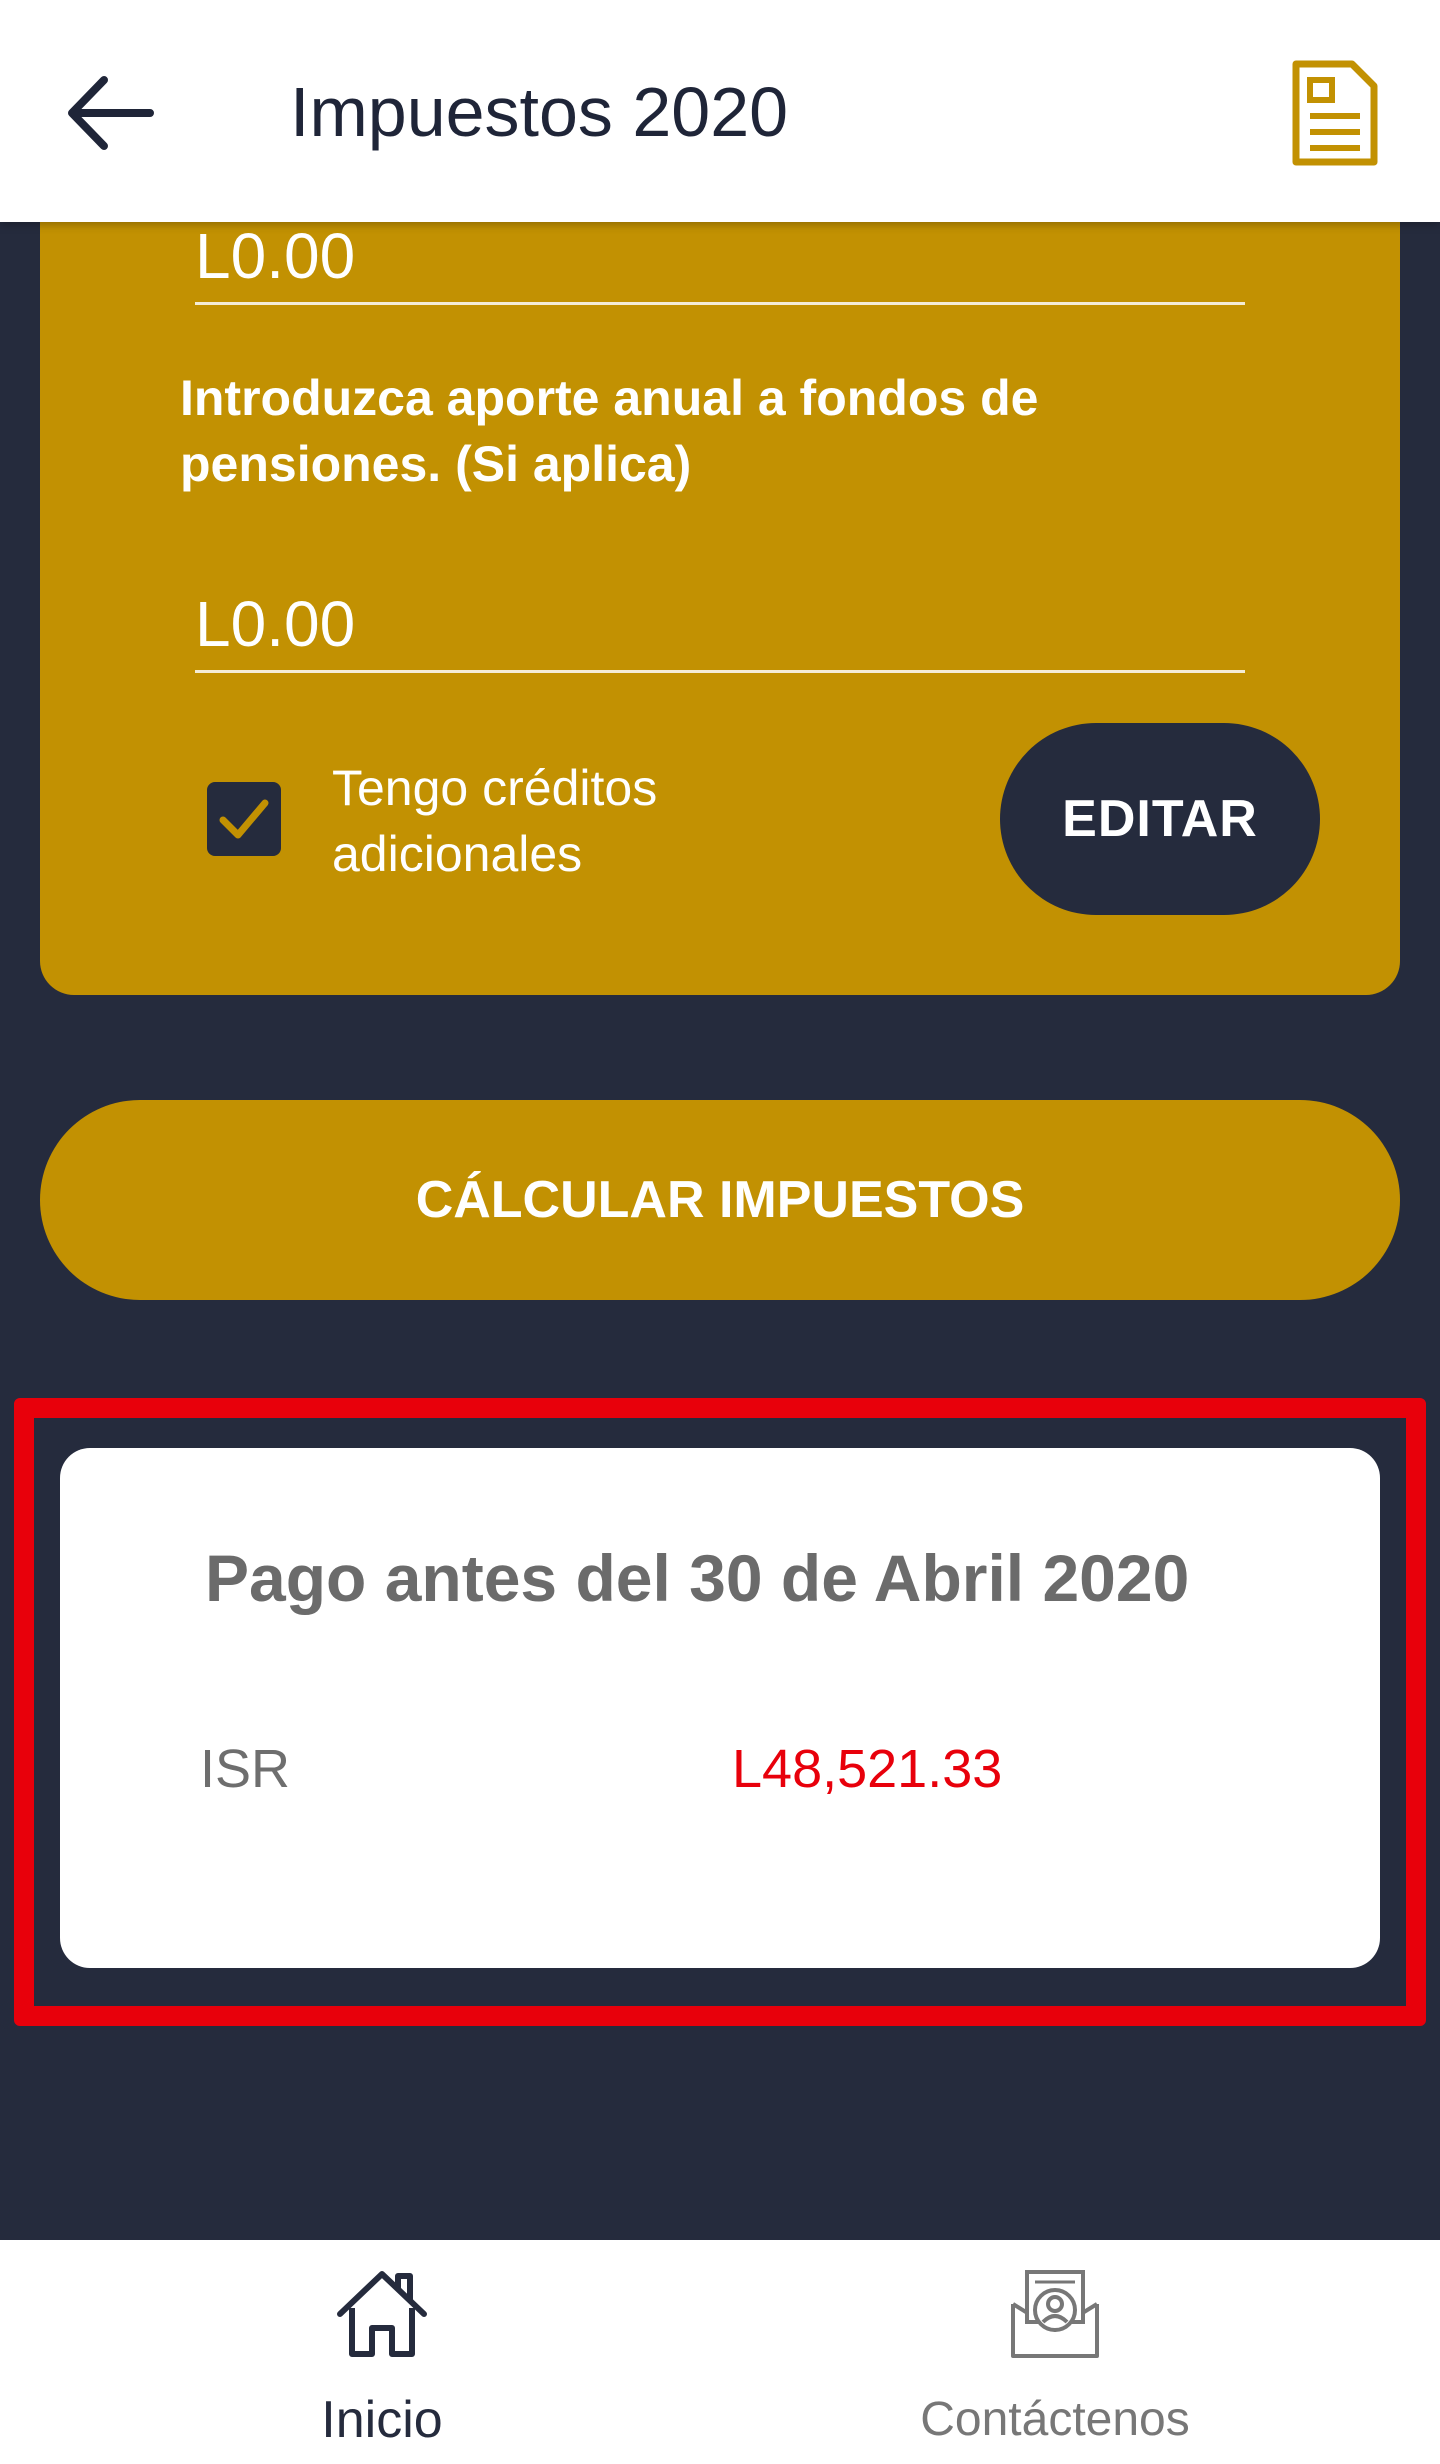 This screenshot has width=1440, height=2464. I want to click on isr-label: ISR, so click(245, 1769).